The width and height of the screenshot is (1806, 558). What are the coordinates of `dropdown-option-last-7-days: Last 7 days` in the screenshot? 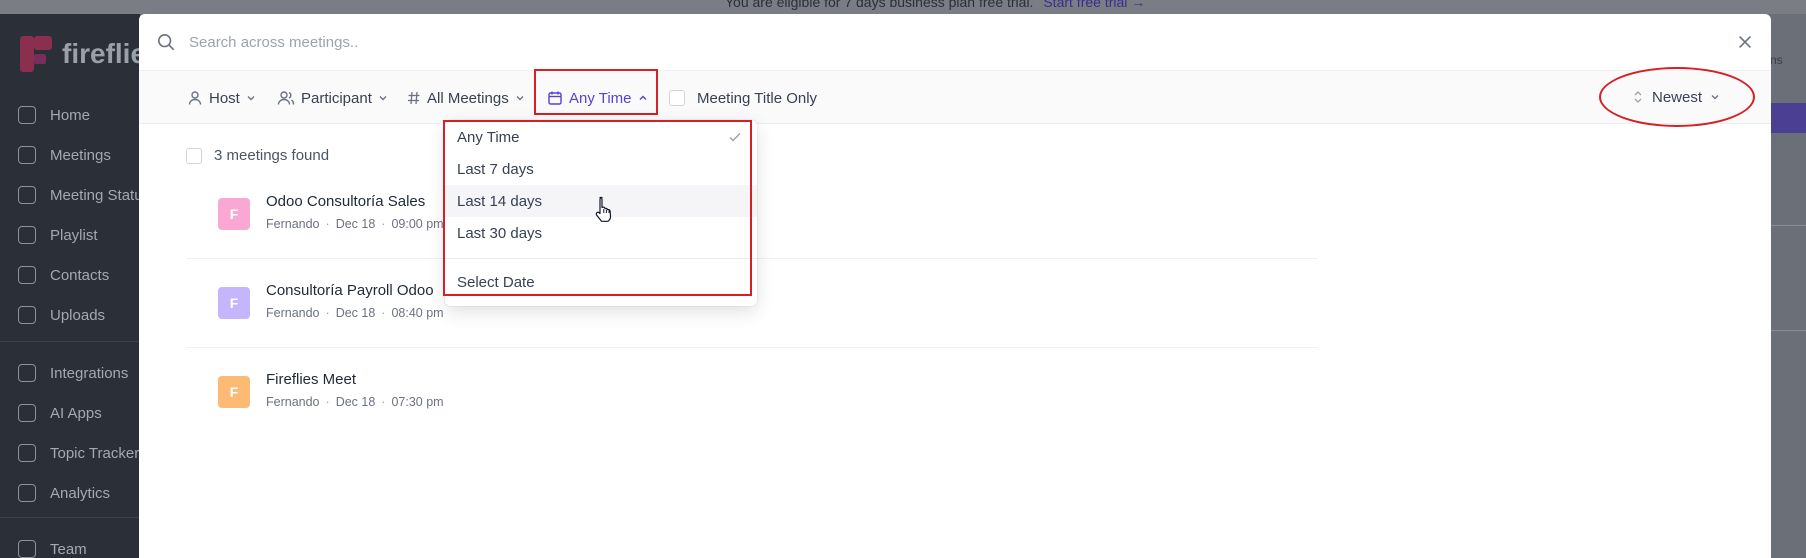 It's located at (601, 169).